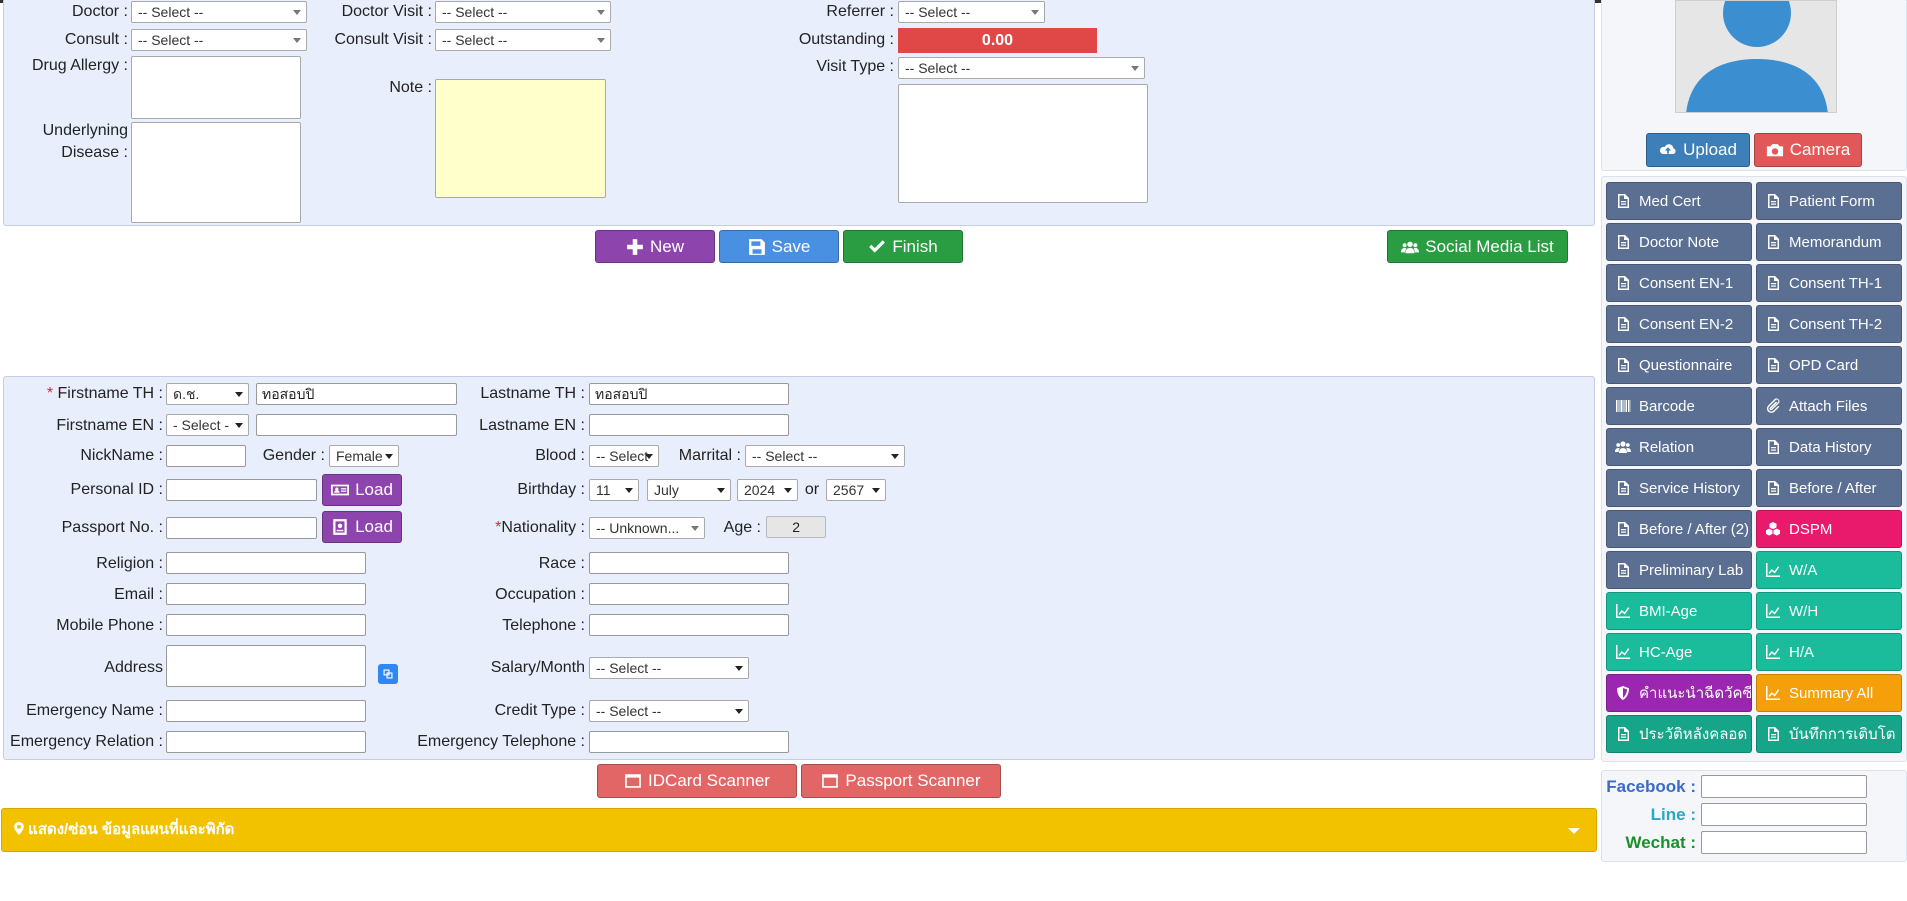  I want to click on mobile-phone-input, so click(266, 625).